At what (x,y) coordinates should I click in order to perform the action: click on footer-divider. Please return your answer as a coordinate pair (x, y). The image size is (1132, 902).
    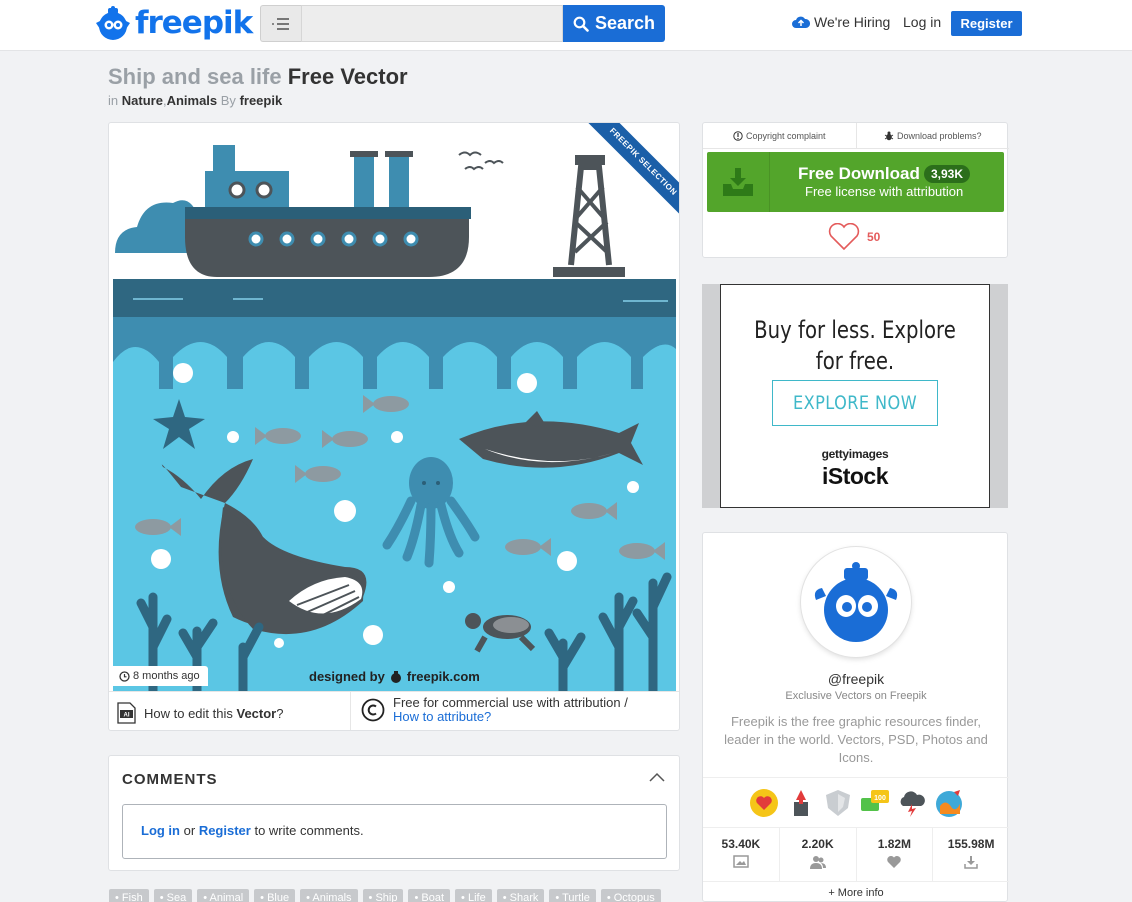
    Looking at the image, I should click on (350, 711).